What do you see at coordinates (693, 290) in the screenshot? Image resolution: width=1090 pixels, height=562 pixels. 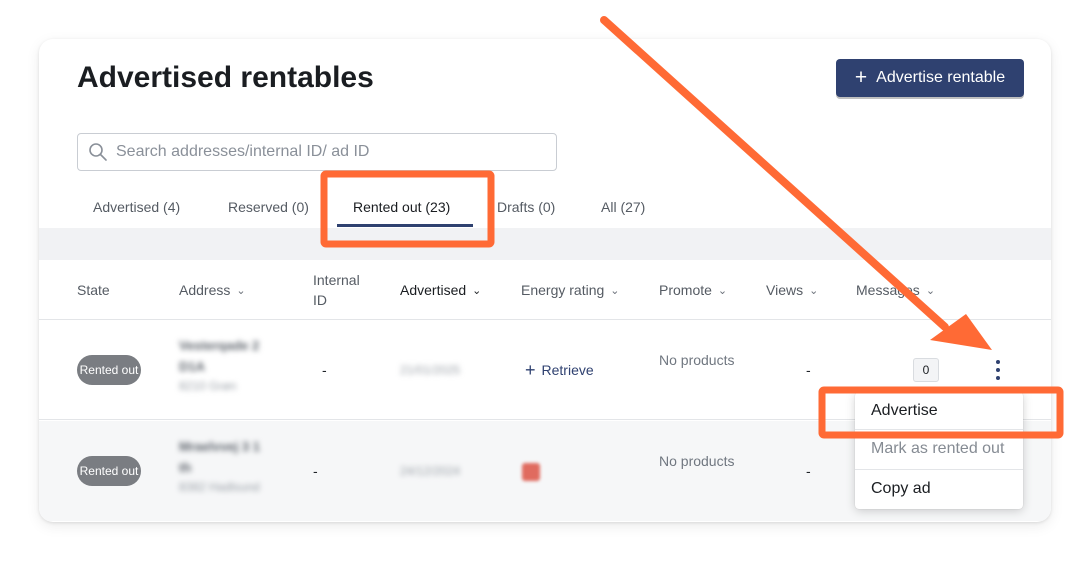 I see `column-promote: Promote ⌄` at bounding box center [693, 290].